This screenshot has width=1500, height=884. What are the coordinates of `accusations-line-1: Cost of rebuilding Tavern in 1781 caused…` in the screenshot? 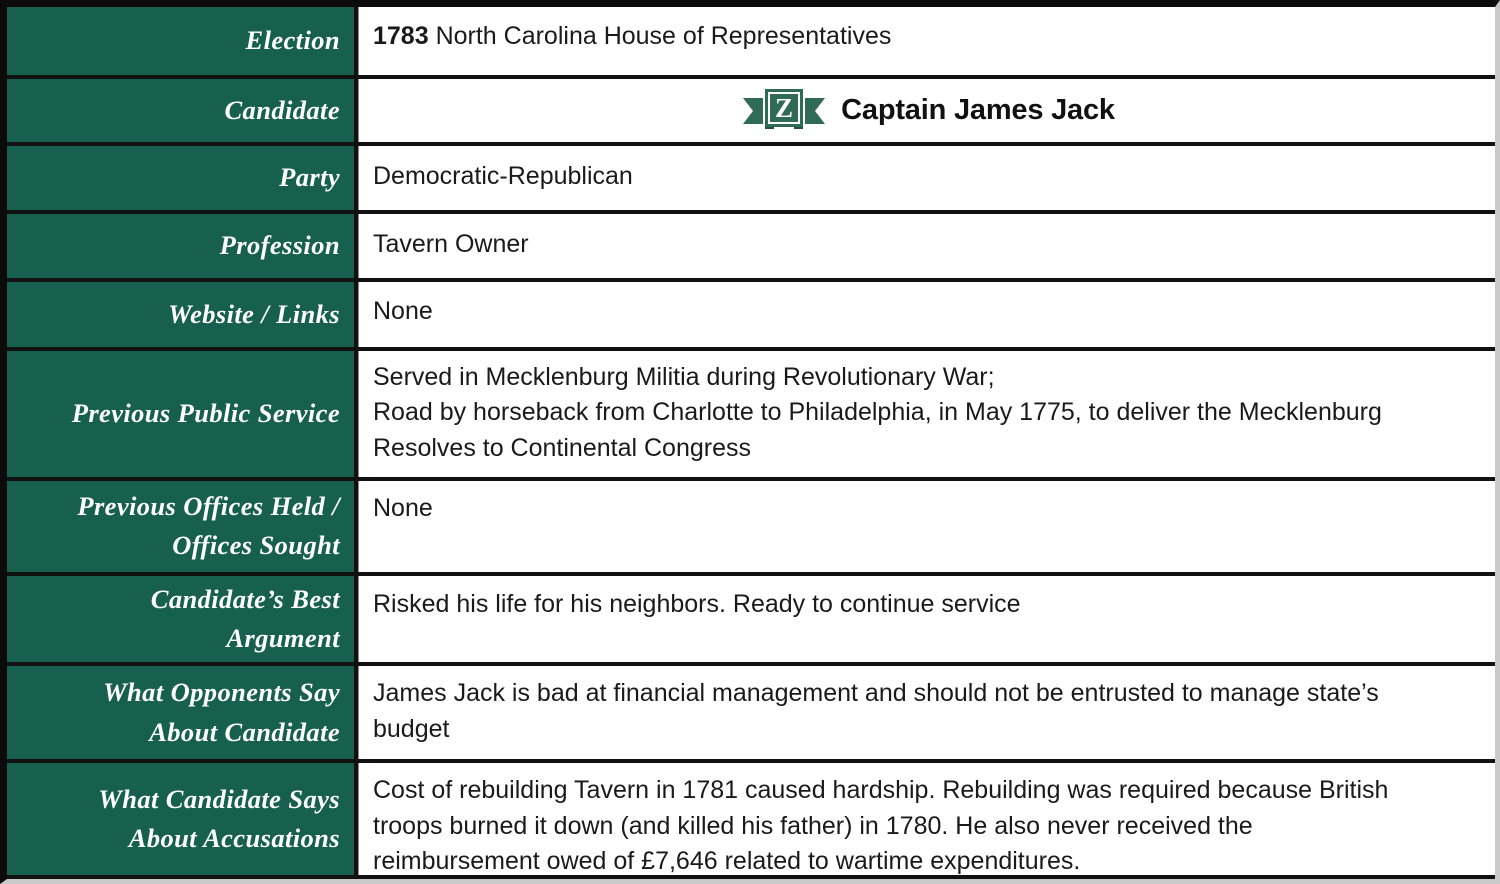 It's located at (881, 790).